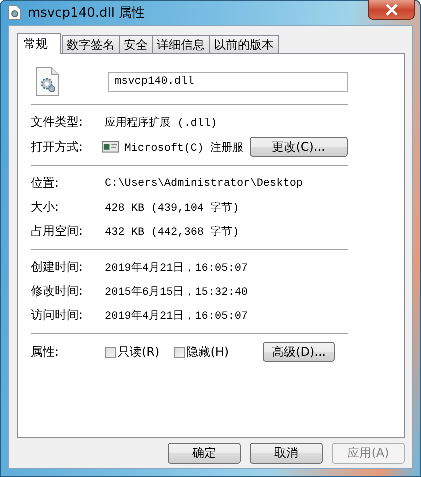 This screenshot has width=421, height=477. Describe the element at coordinates (161, 123) in the screenshot. I see `field-value: 应用程序扩展 (.dll)` at that location.